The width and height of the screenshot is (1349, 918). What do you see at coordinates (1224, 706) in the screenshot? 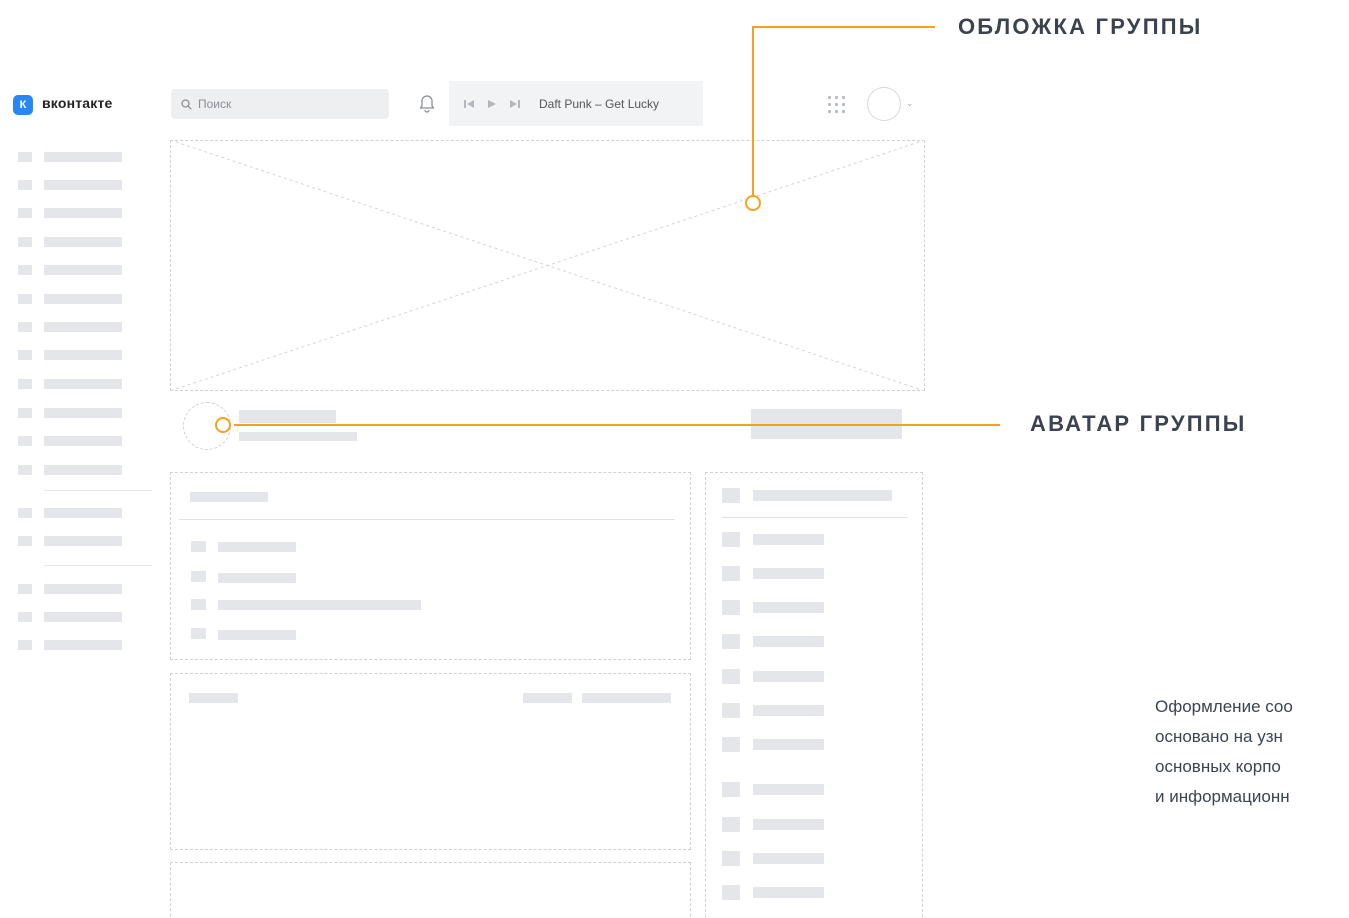
I see `description-line: Оформление соо` at bounding box center [1224, 706].